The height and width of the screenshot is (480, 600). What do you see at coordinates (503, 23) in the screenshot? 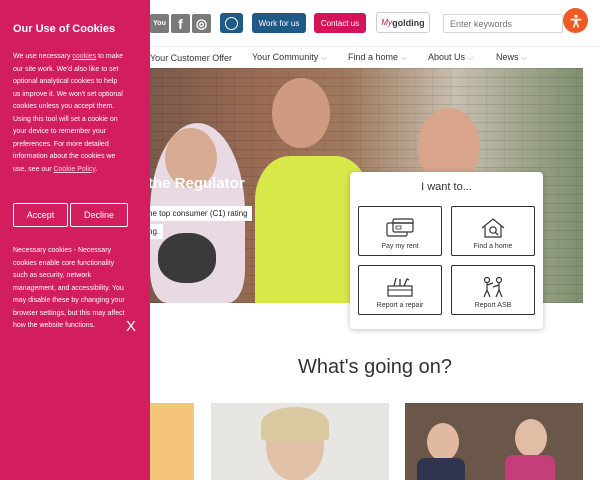
I see `search-input` at bounding box center [503, 23].